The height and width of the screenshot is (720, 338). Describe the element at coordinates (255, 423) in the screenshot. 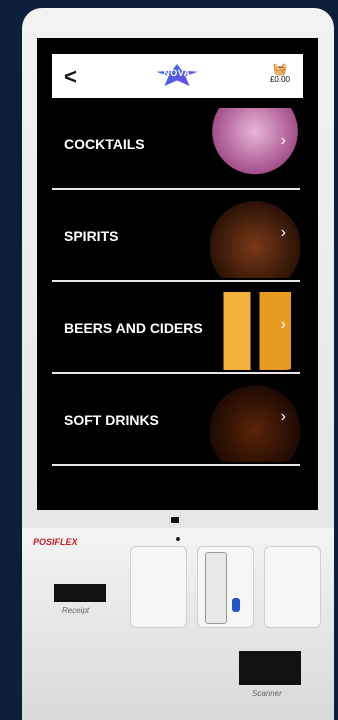

I see `soft-drink-image` at that location.